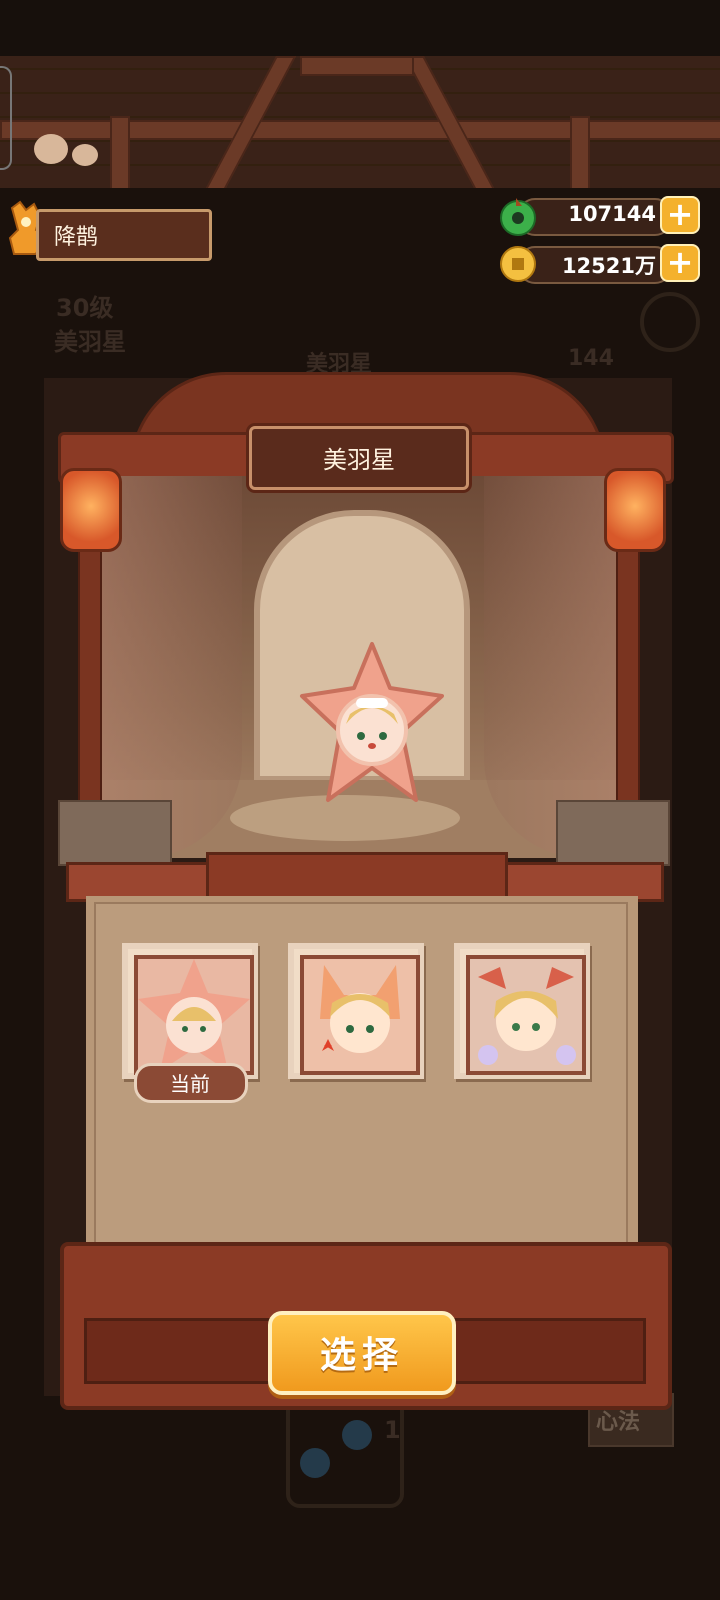  I want to click on leaf-portrait-icon, so click(527, 1016).